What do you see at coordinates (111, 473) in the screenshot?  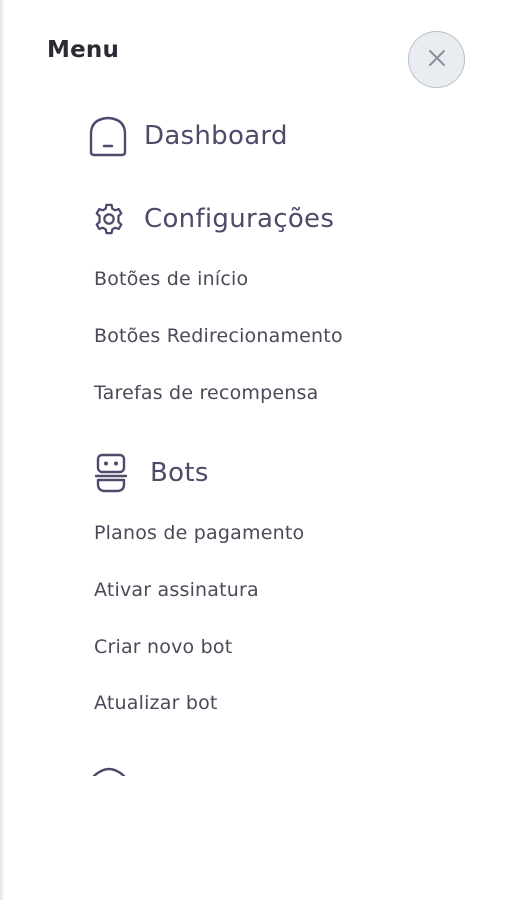 I see `robot-icon` at bounding box center [111, 473].